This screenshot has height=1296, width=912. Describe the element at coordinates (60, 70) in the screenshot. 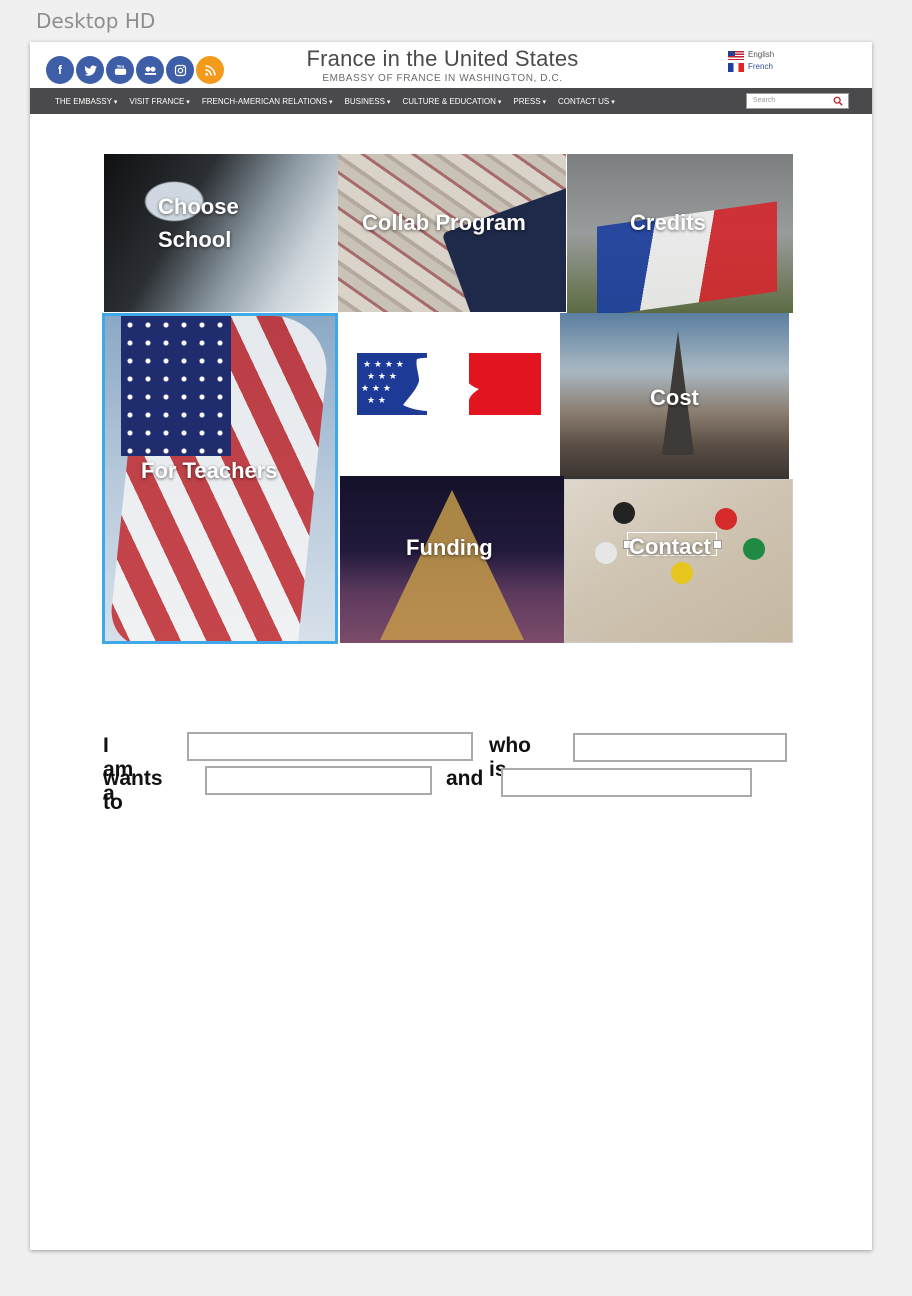

I see `facebook-icon: f` at that location.